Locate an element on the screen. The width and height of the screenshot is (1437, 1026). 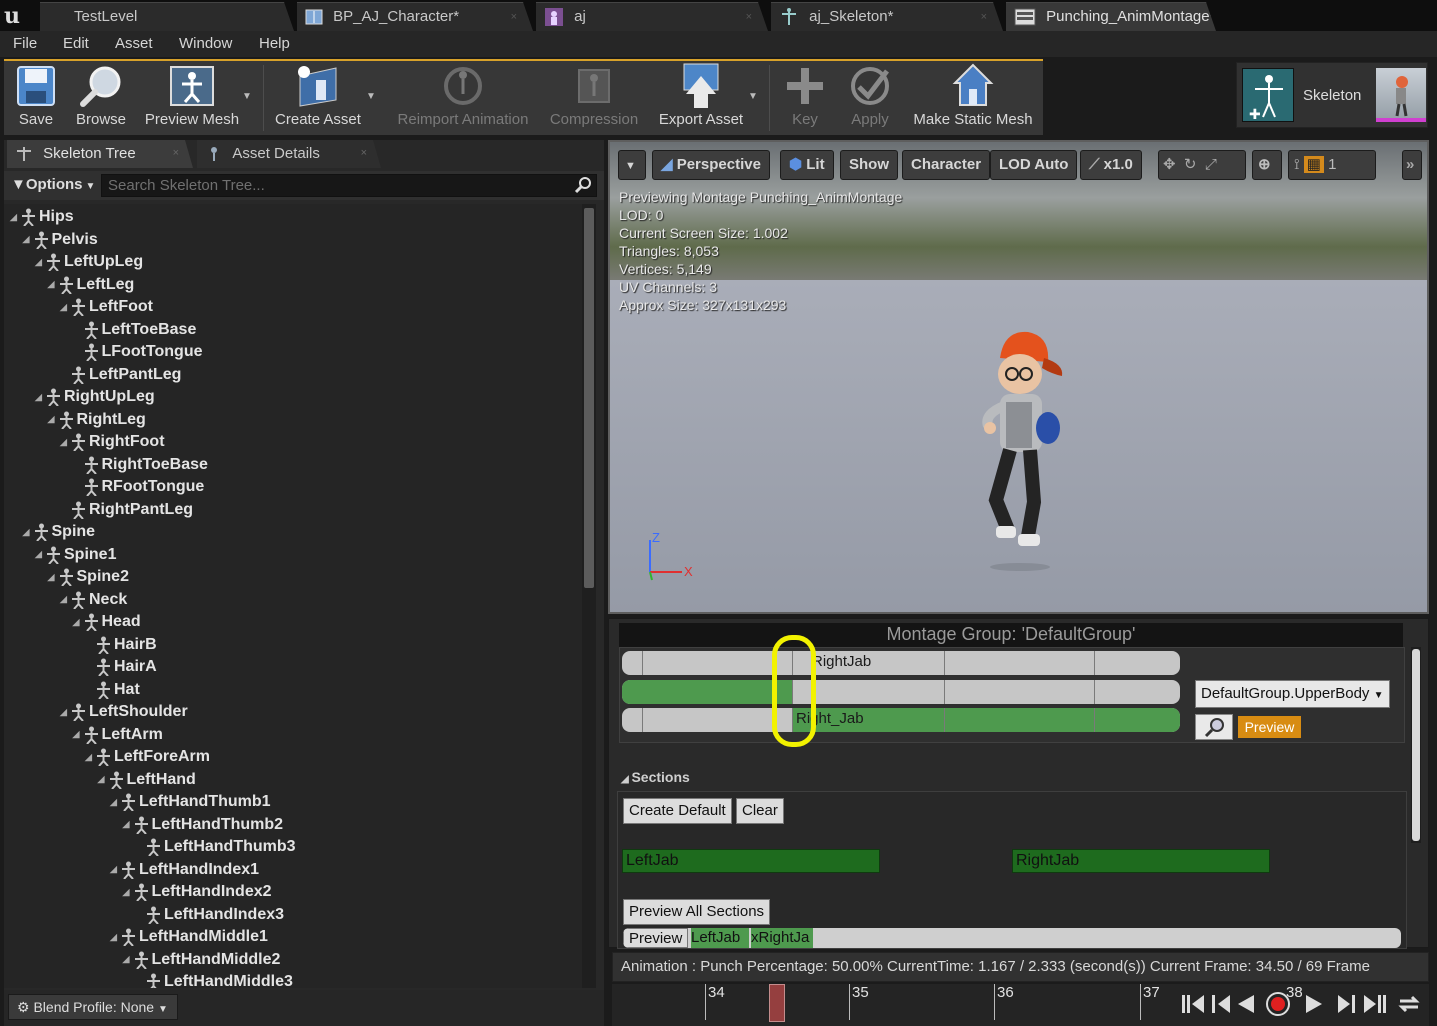
tab-skeleton-tree: Skeleton Tree × is located at coordinates (100, 154).